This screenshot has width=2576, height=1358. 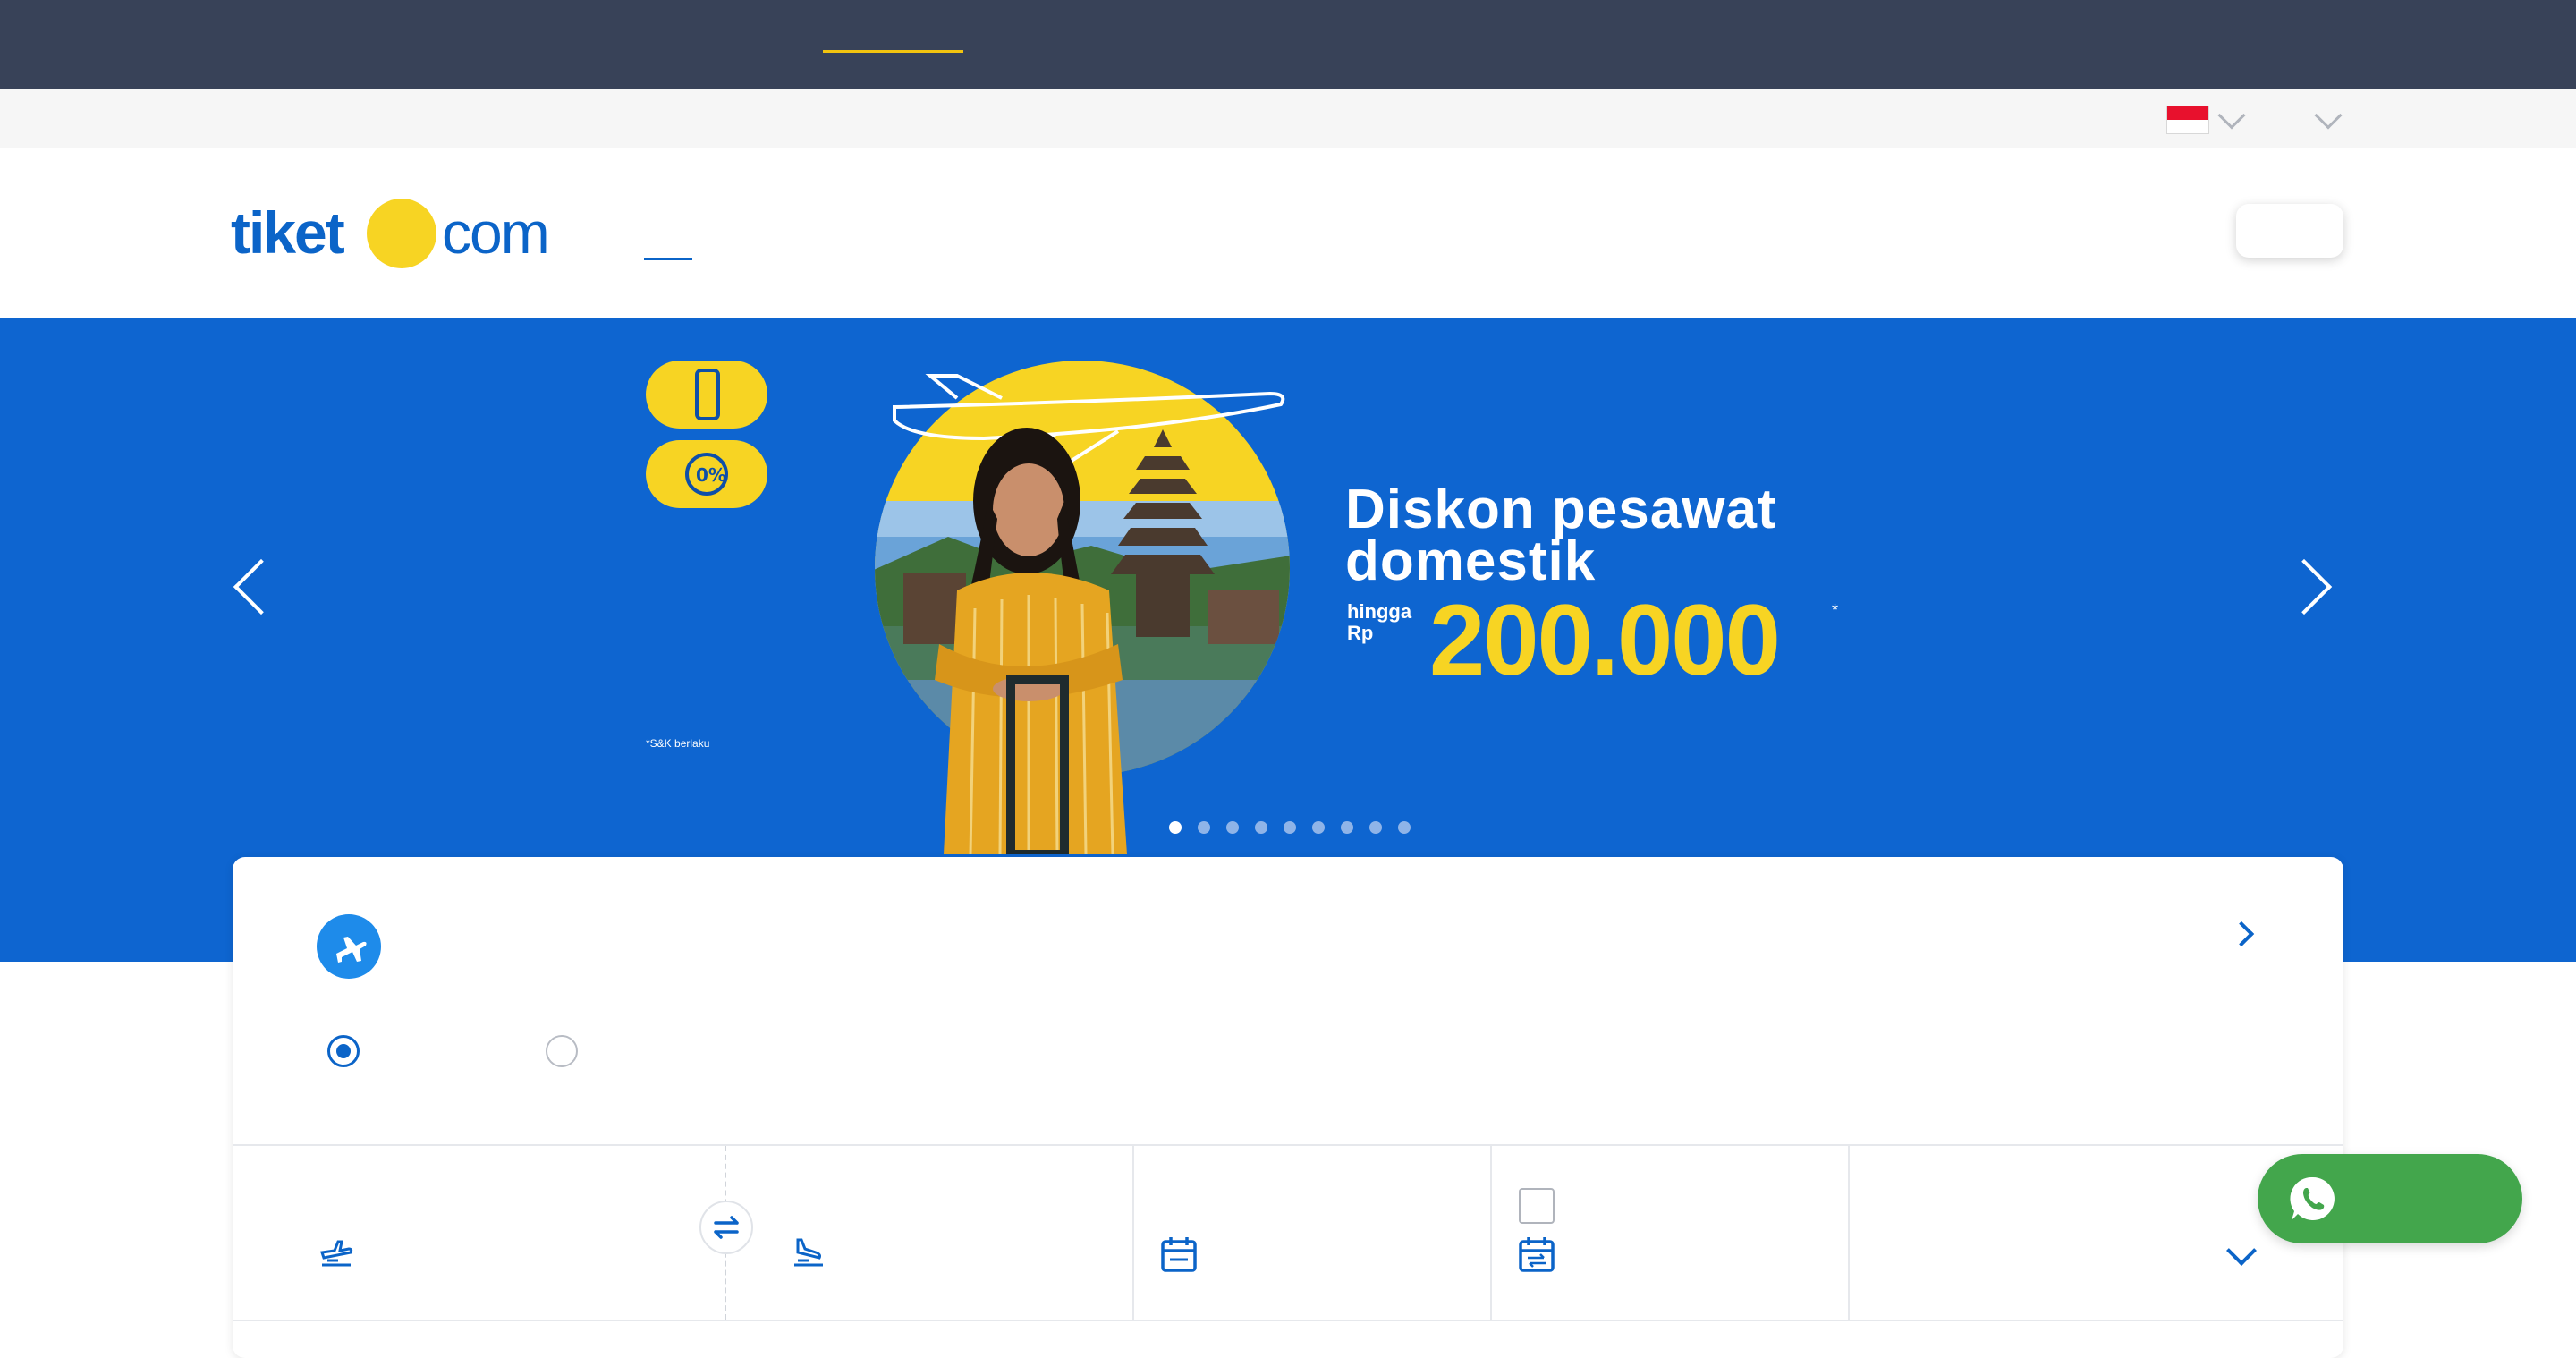 What do you see at coordinates (496, 232) in the screenshot?
I see `logo-text-right: com` at bounding box center [496, 232].